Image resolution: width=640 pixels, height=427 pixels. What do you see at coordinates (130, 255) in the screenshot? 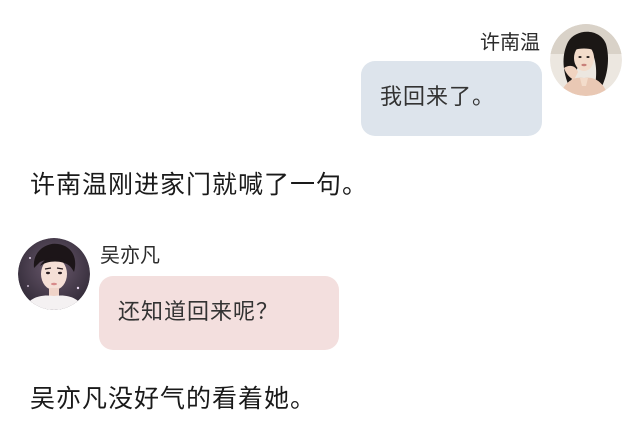
I see `sender-name: 吴亦凡` at bounding box center [130, 255].